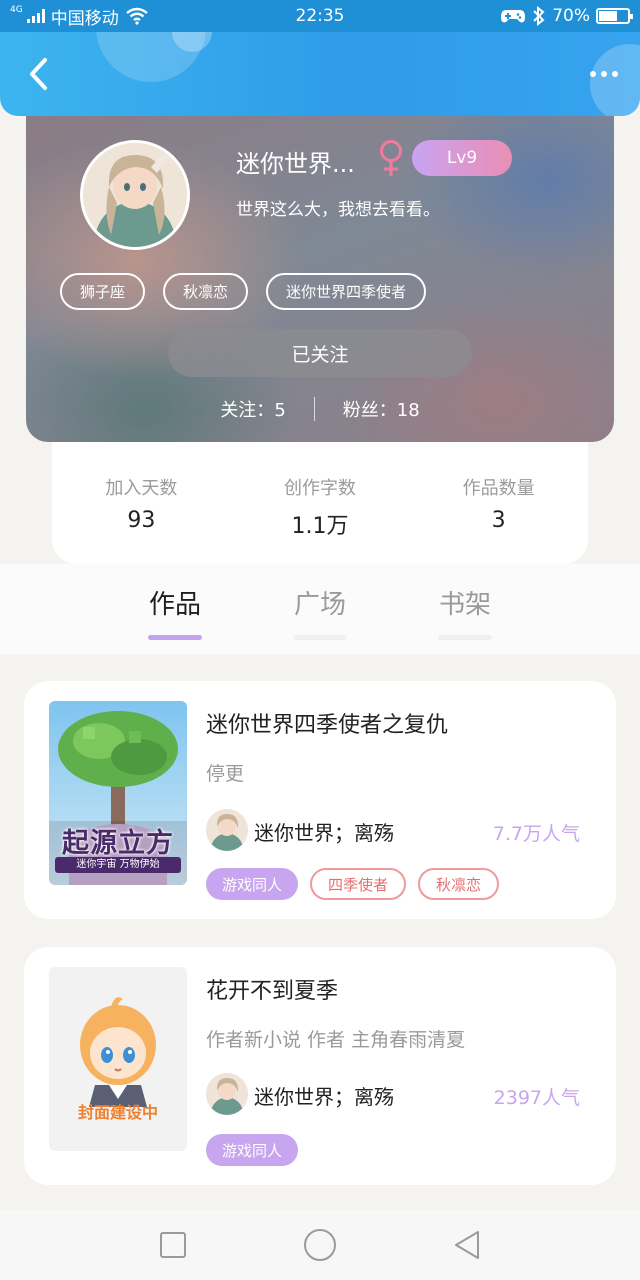  I want to click on system-nav-bar, so click(320, 1245).